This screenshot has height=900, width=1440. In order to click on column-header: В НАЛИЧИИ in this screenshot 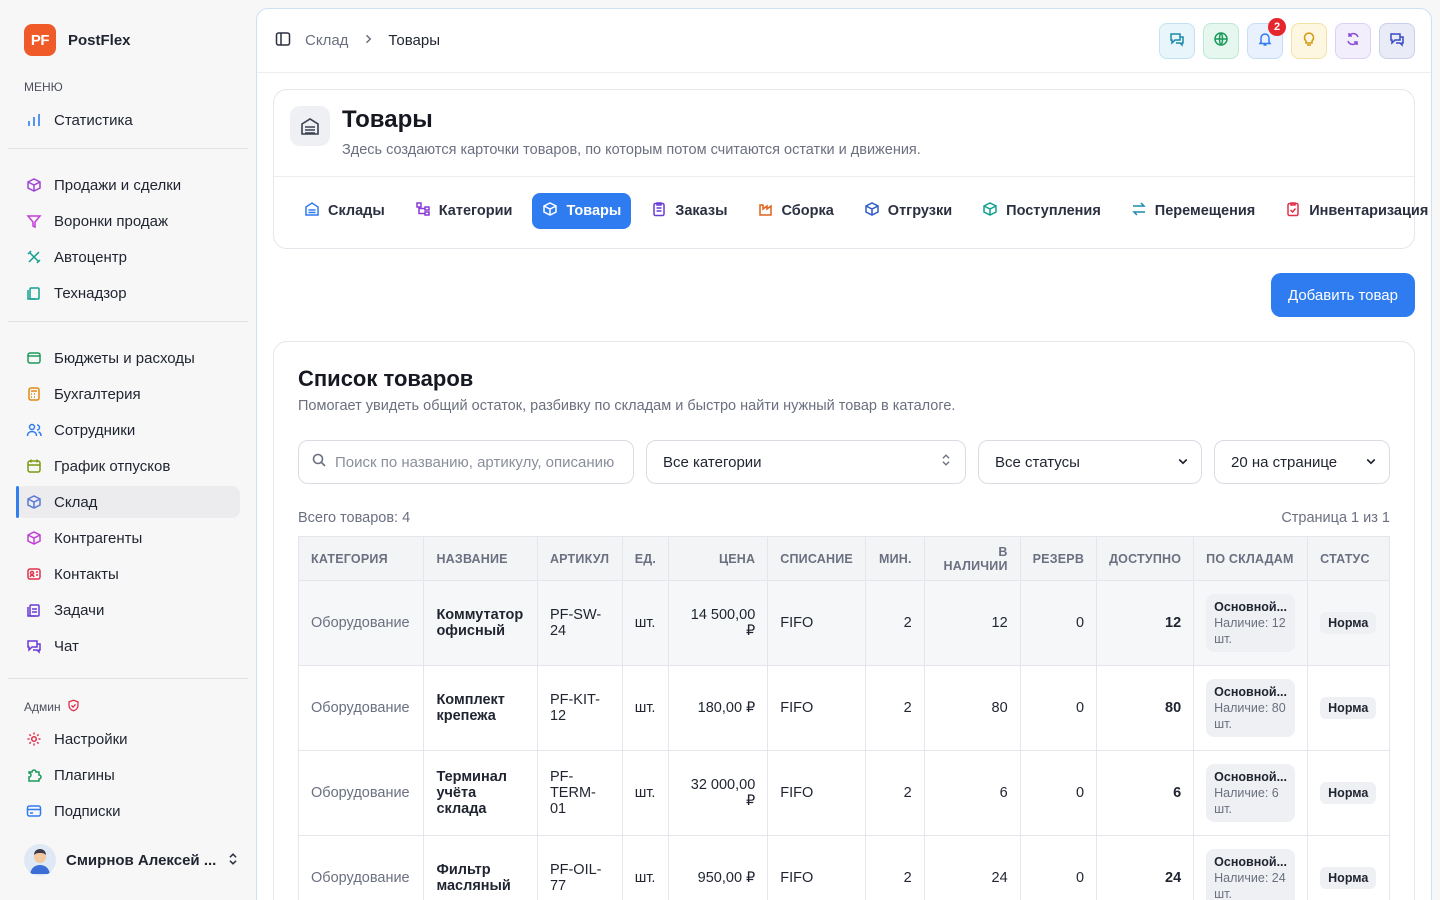, I will do `click(972, 558)`.